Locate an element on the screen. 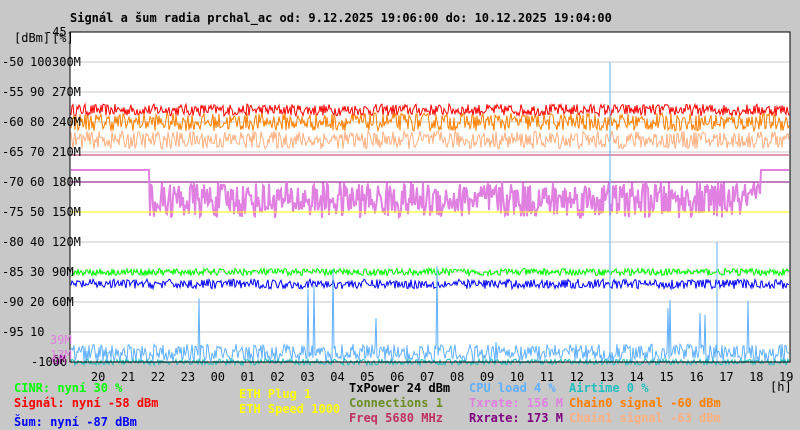 The image size is (800, 430). ytick-dbm: -95 is located at coordinates (13, 332).